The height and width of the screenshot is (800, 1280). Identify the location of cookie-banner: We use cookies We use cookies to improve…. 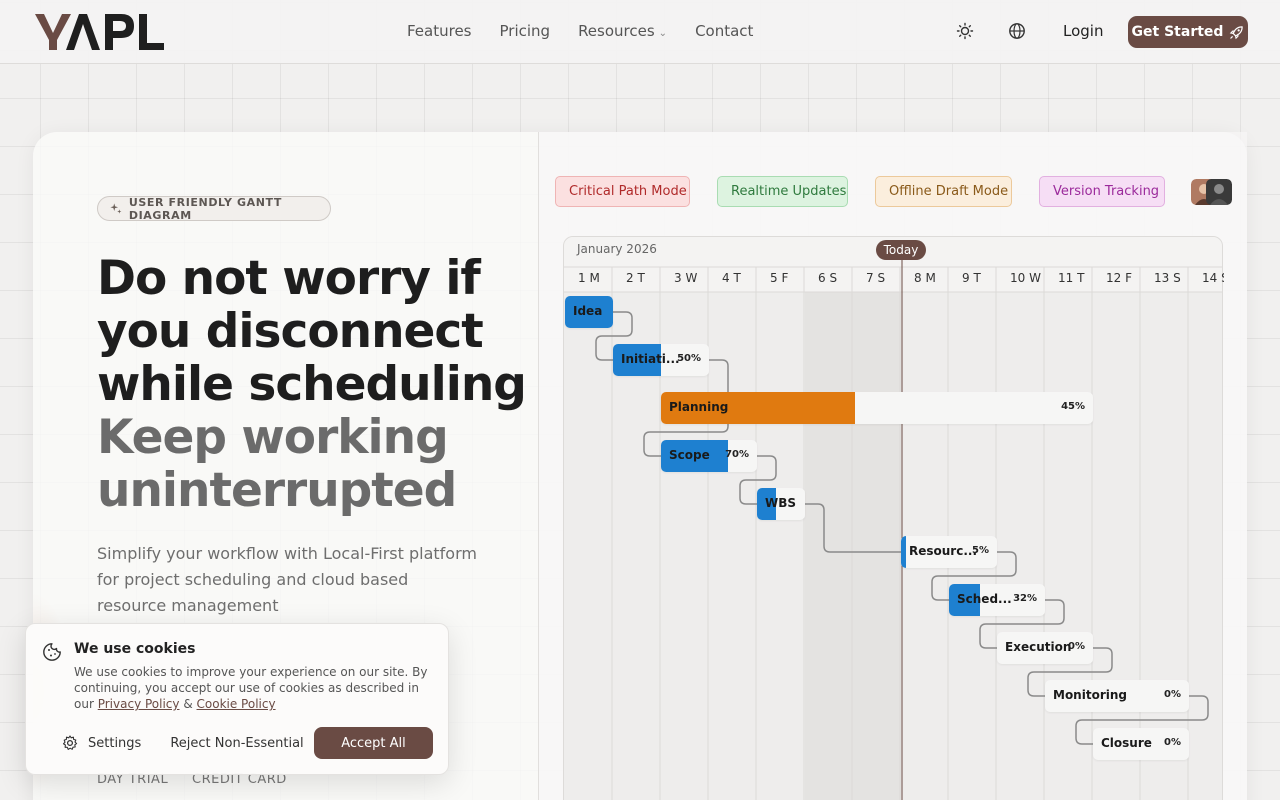
(237, 699).